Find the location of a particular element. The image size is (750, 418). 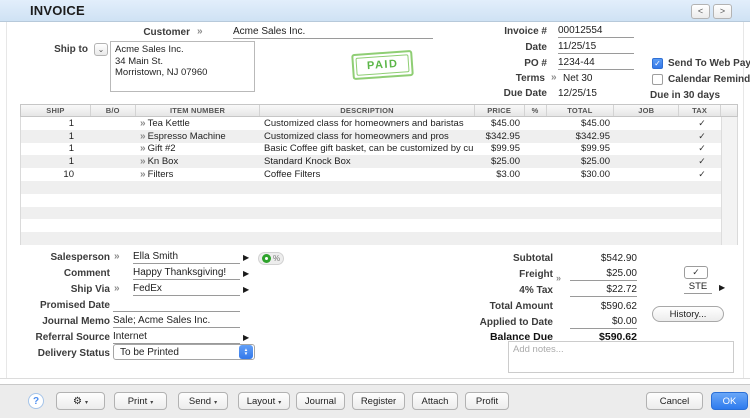

tax-code-detail-arrow-icon: ▶ is located at coordinates (722, 288).